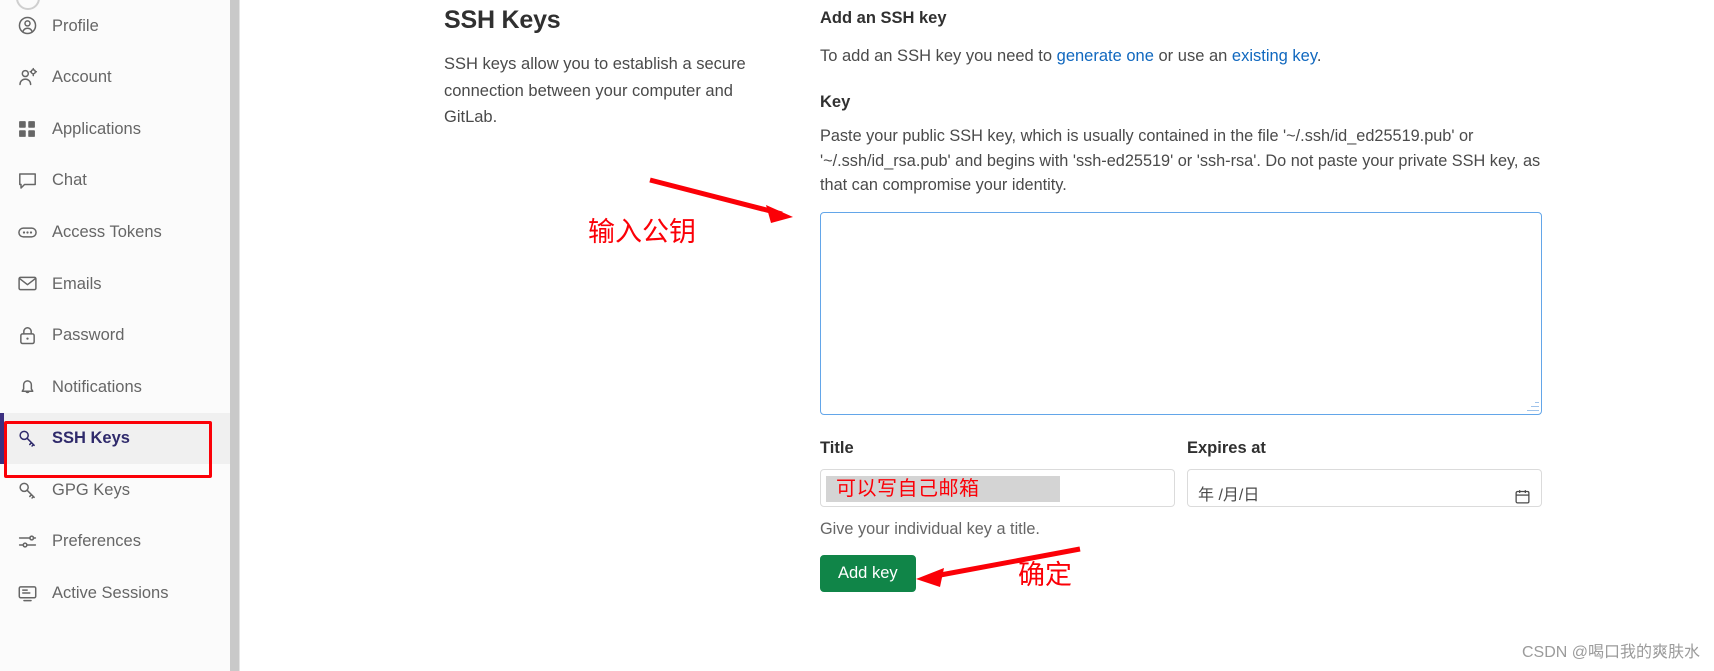 The height and width of the screenshot is (671, 1714). I want to click on sliders-icon, so click(27, 542).